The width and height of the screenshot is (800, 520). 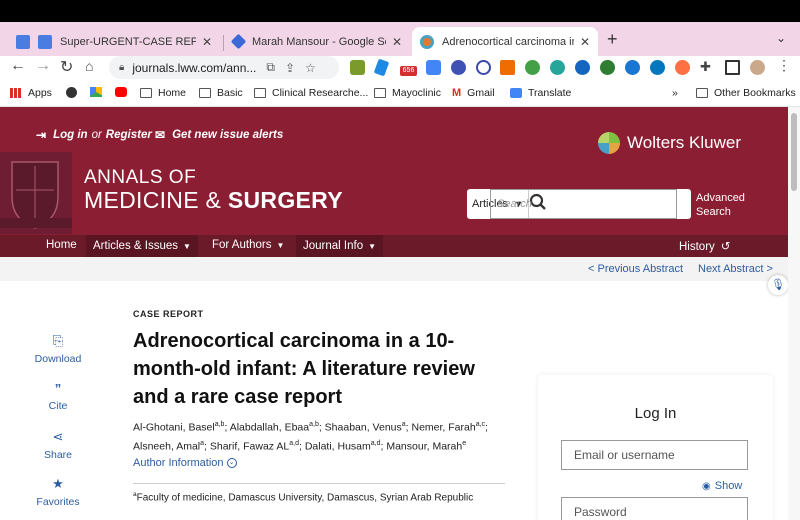 I want to click on tab-title: Marah Mansour - Google Schol, so click(x=319, y=41).